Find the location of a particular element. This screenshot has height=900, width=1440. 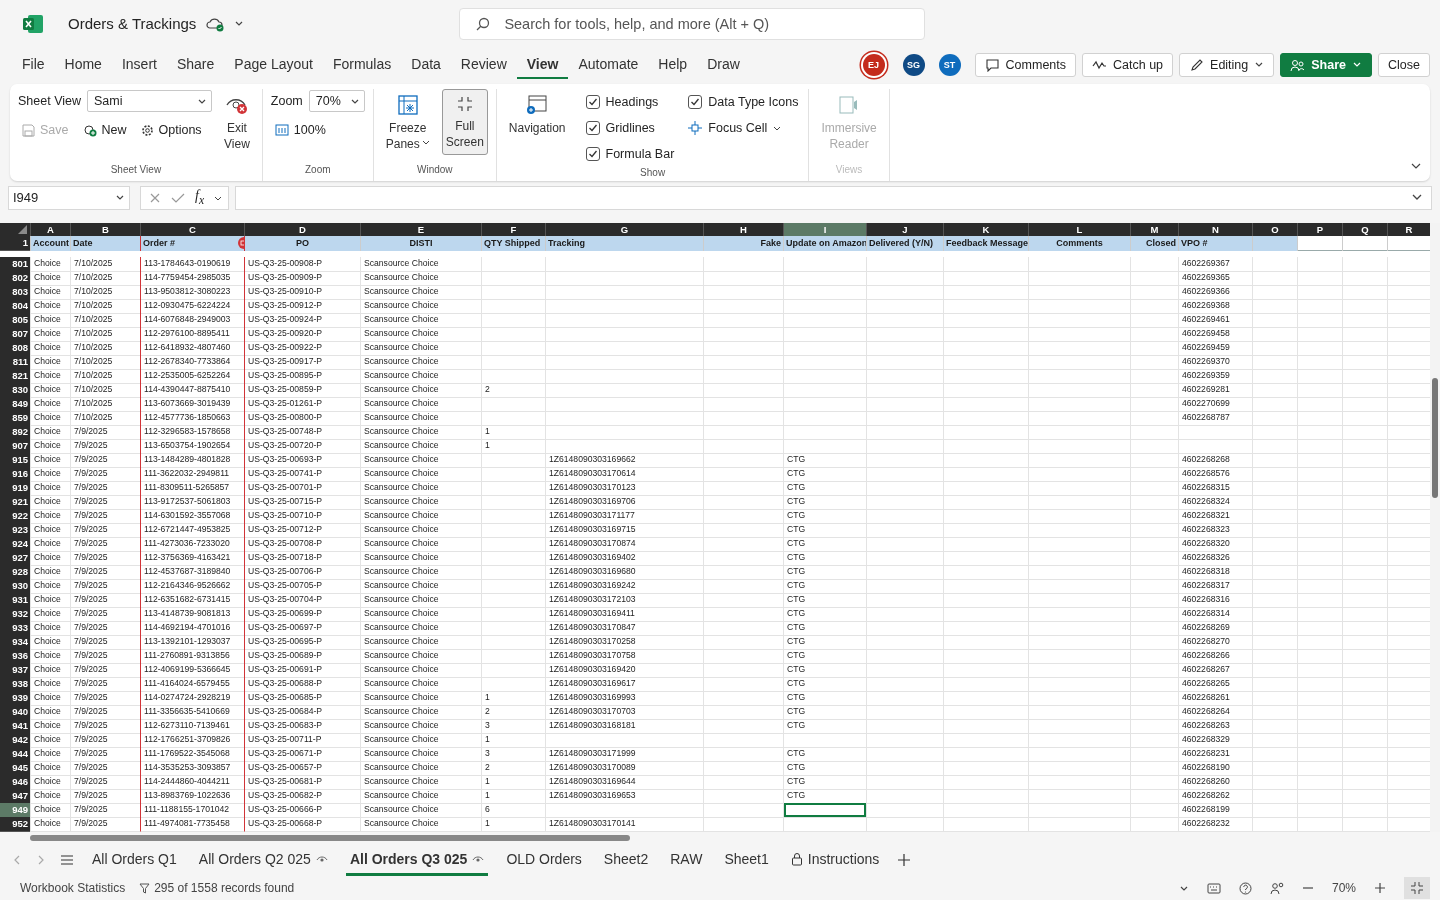

formula-input is located at coordinates (833, 197).